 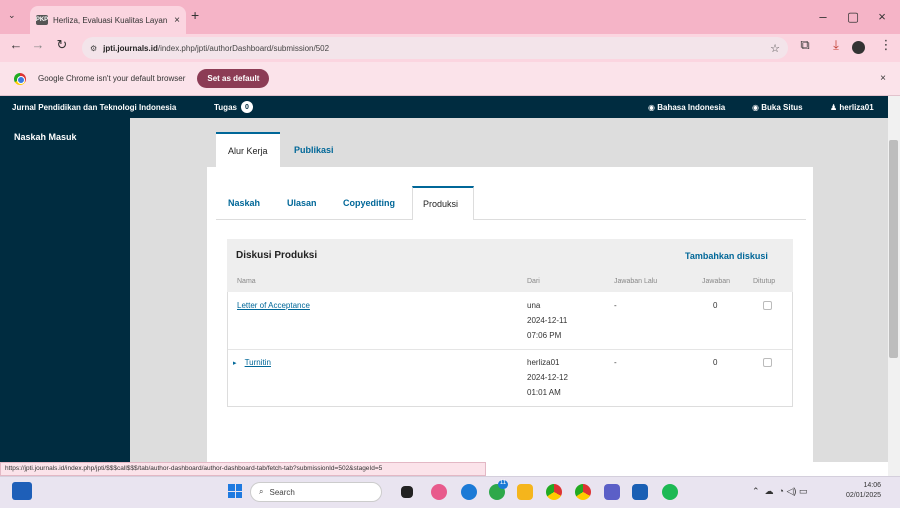 What do you see at coordinates (225, 107) in the screenshot?
I see `tasks-label: Tugas` at bounding box center [225, 107].